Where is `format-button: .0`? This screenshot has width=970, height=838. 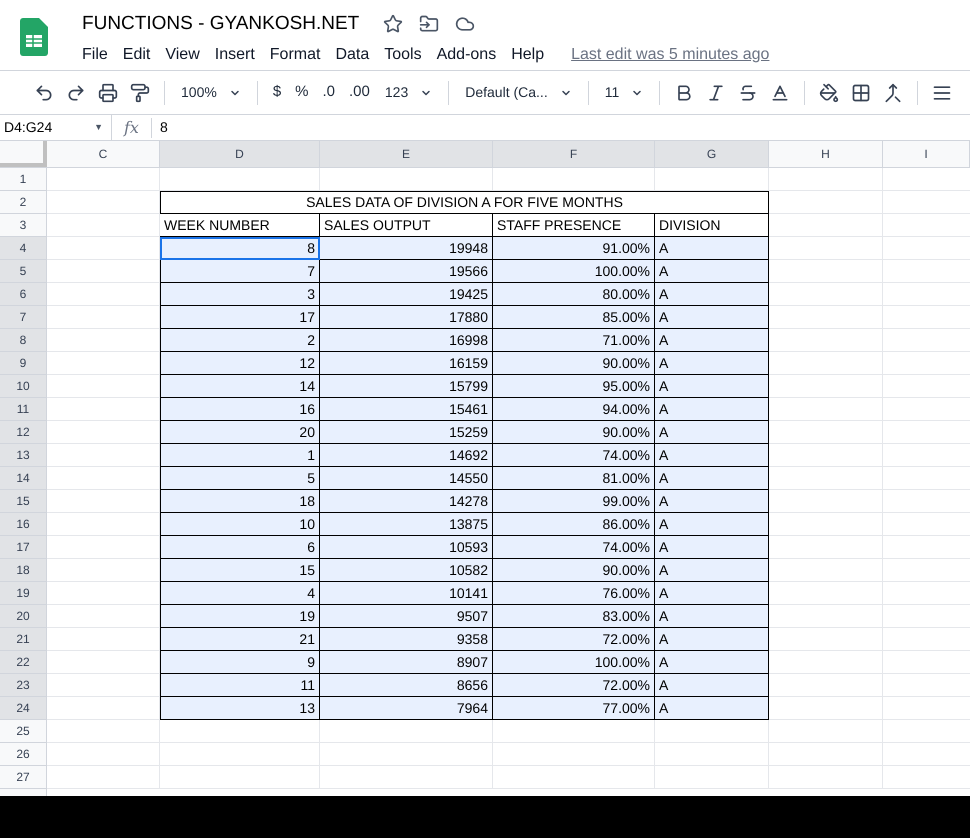
format-button: .0 is located at coordinates (329, 92).